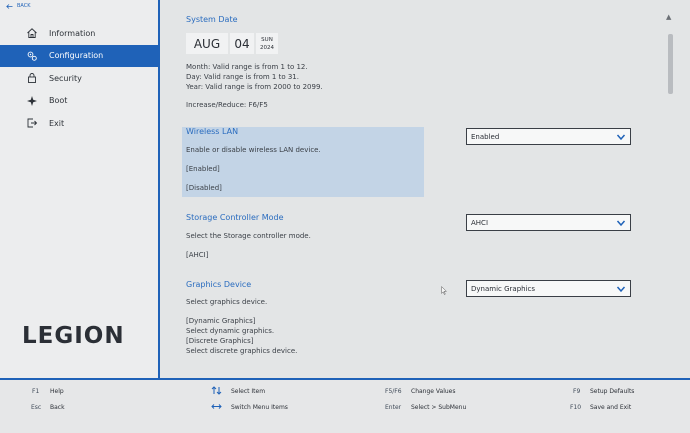 The width and height of the screenshot is (690, 433). Describe the element at coordinates (57, 391) in the screenshot. I see `help-label: Help` at that location.